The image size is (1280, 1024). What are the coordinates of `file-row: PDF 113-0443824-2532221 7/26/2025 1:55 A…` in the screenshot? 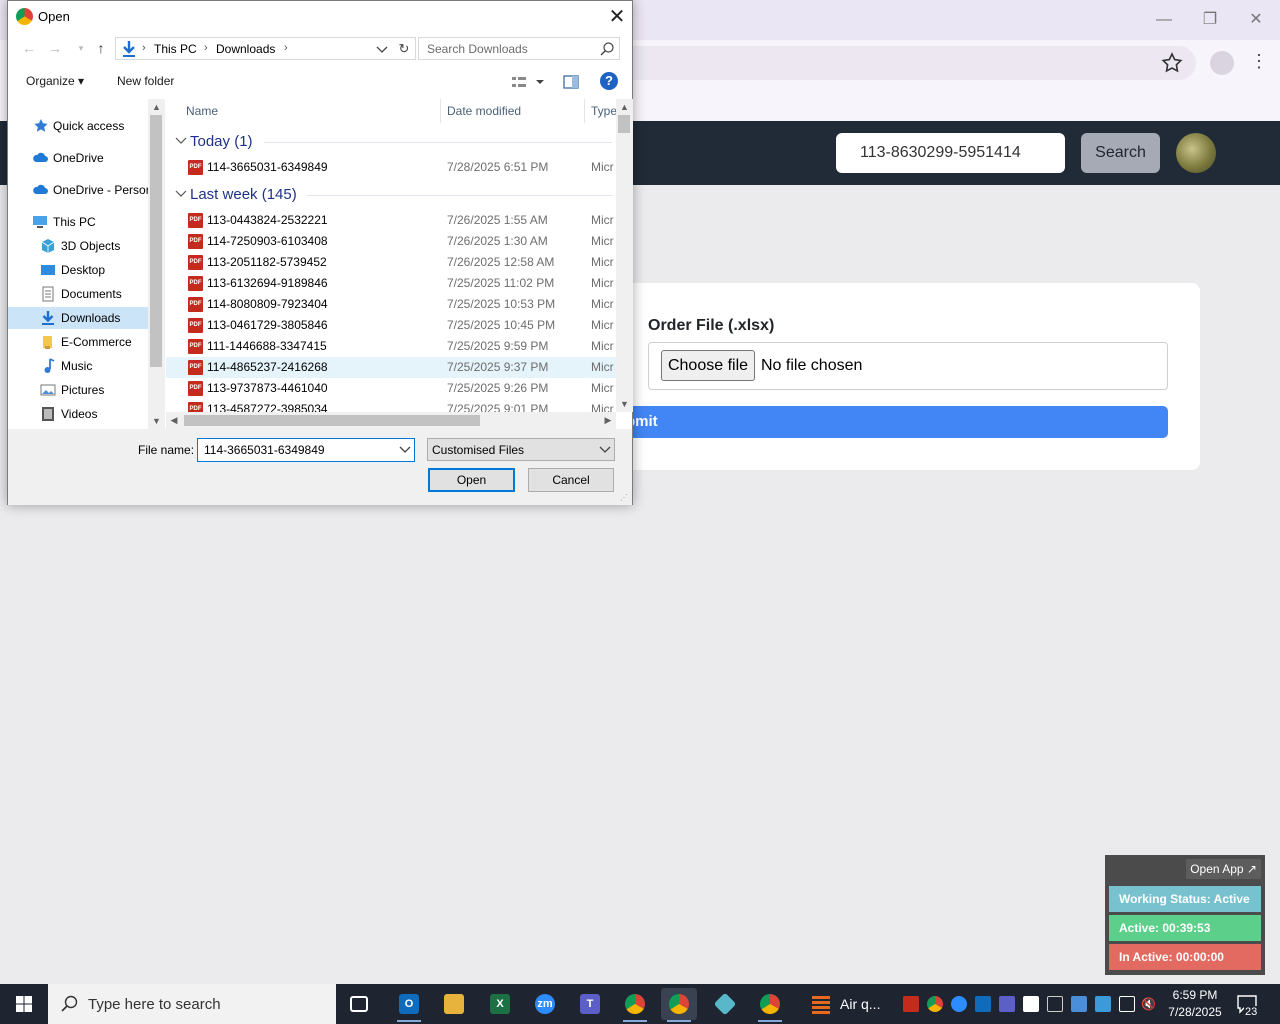 It's located at (391, 220).